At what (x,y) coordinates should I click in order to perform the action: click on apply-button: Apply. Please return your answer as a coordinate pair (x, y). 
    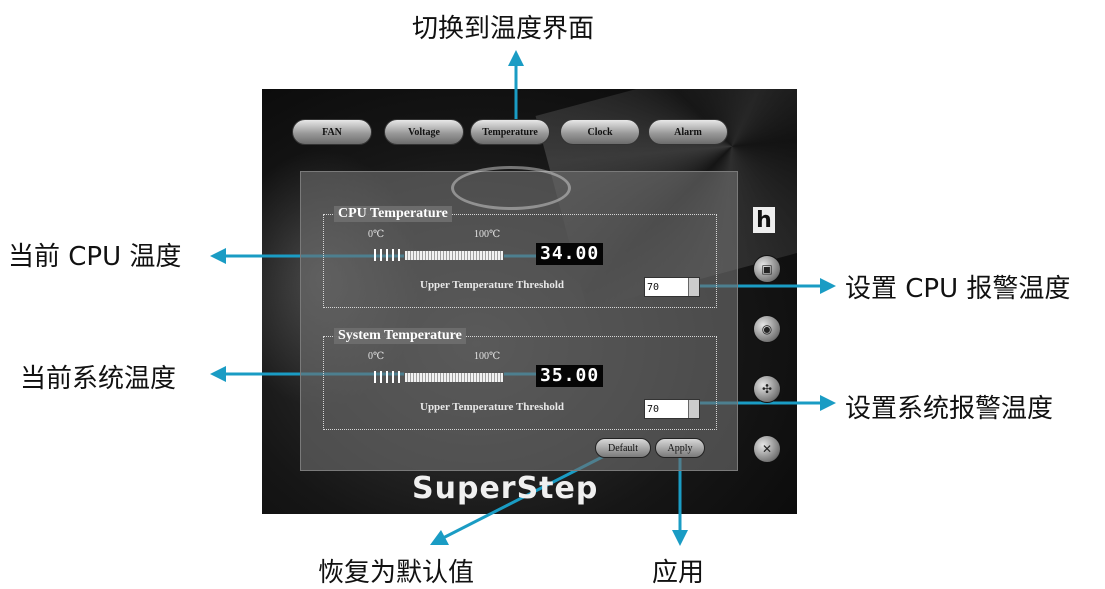
    Looking at the image, I should click on (680, 448).